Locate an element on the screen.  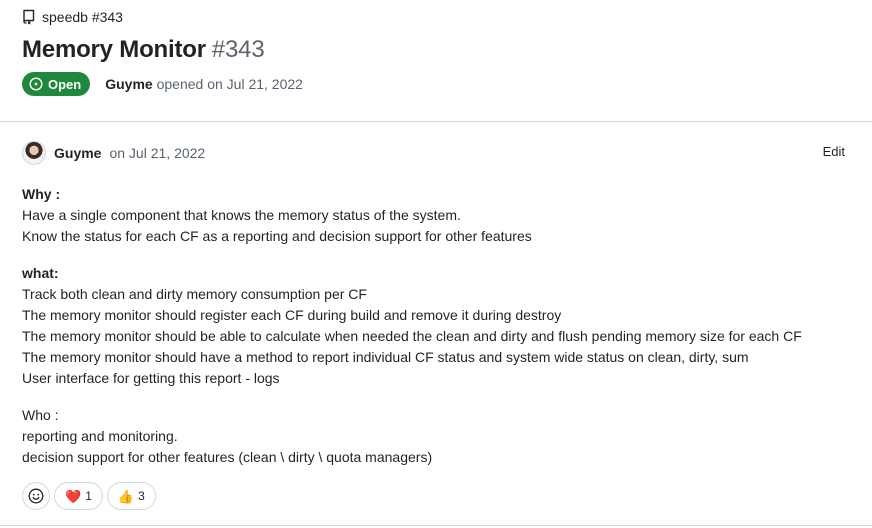
footer-divider is located at coordinates (436, 525).